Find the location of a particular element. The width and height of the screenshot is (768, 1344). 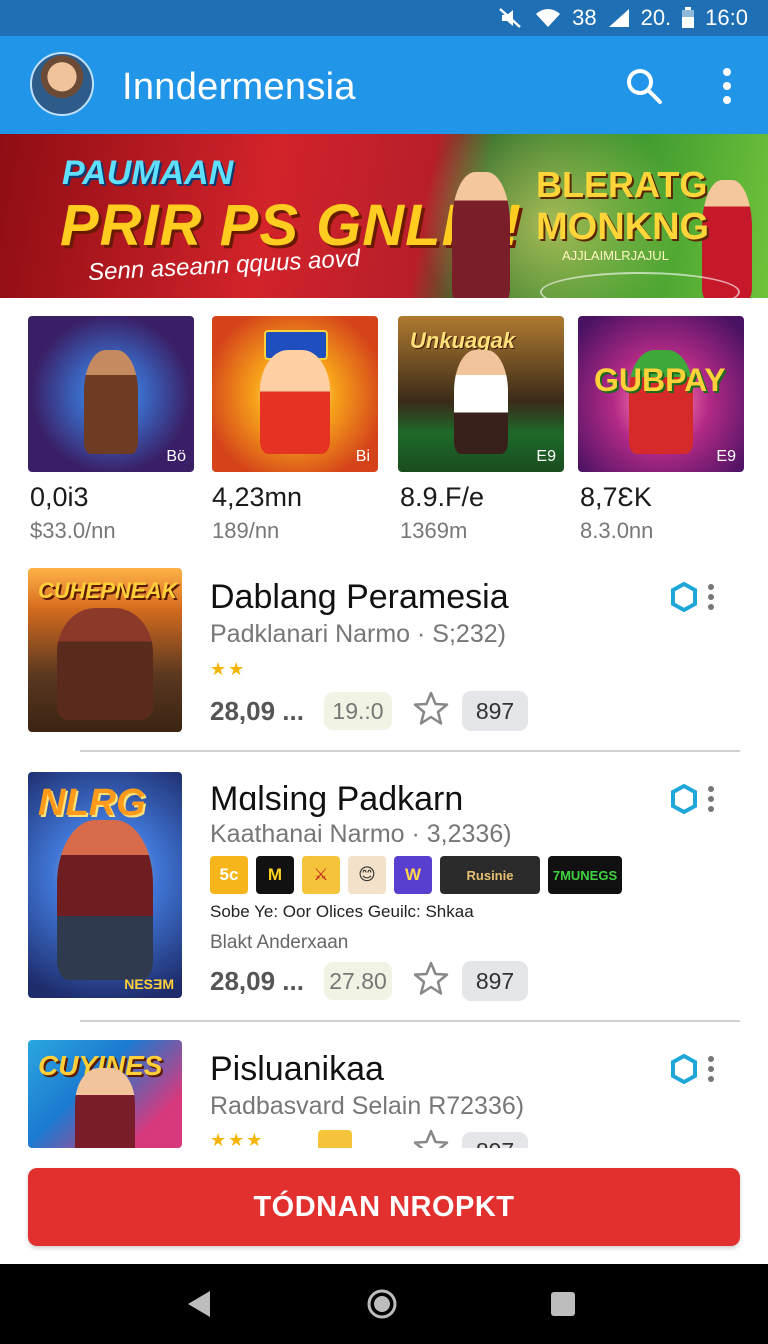

rating-stars: ★★ is located at coordinates (228, 669).